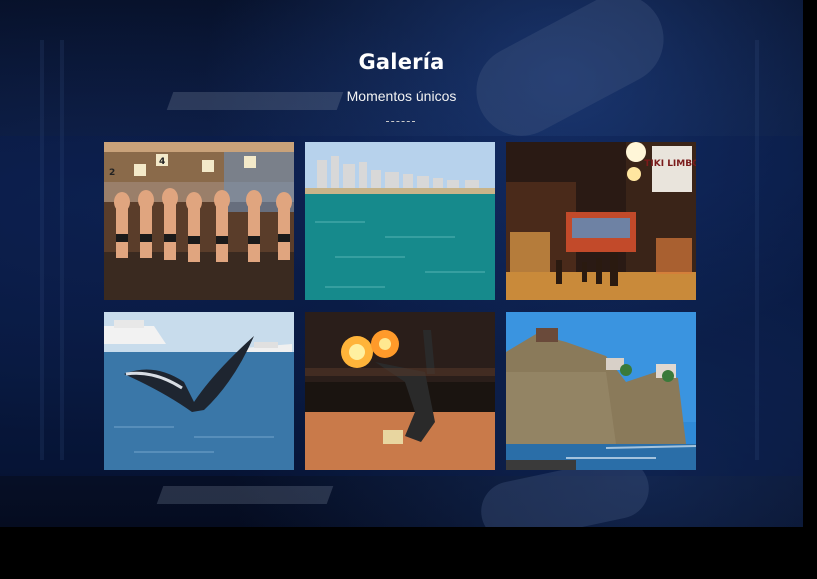  Describe the element at coordinates (570, 76) in the screenshot. I see `background-arm` at that location.